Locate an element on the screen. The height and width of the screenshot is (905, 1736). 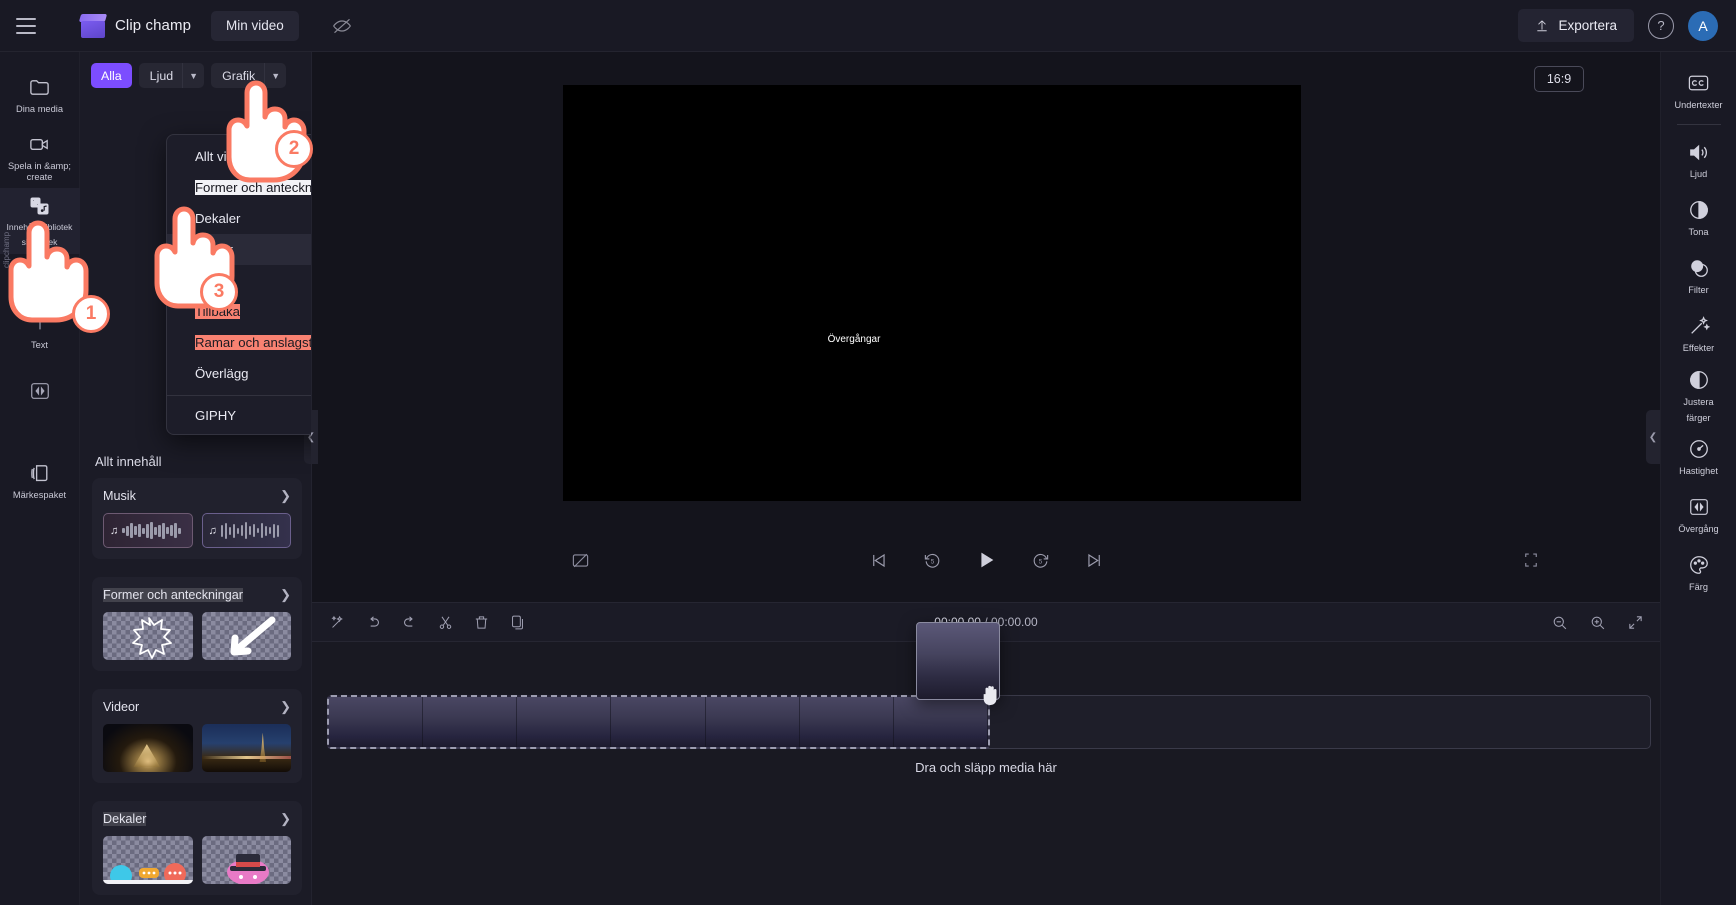
menu-item-videor: Videor is located at coordinates (239, 249).